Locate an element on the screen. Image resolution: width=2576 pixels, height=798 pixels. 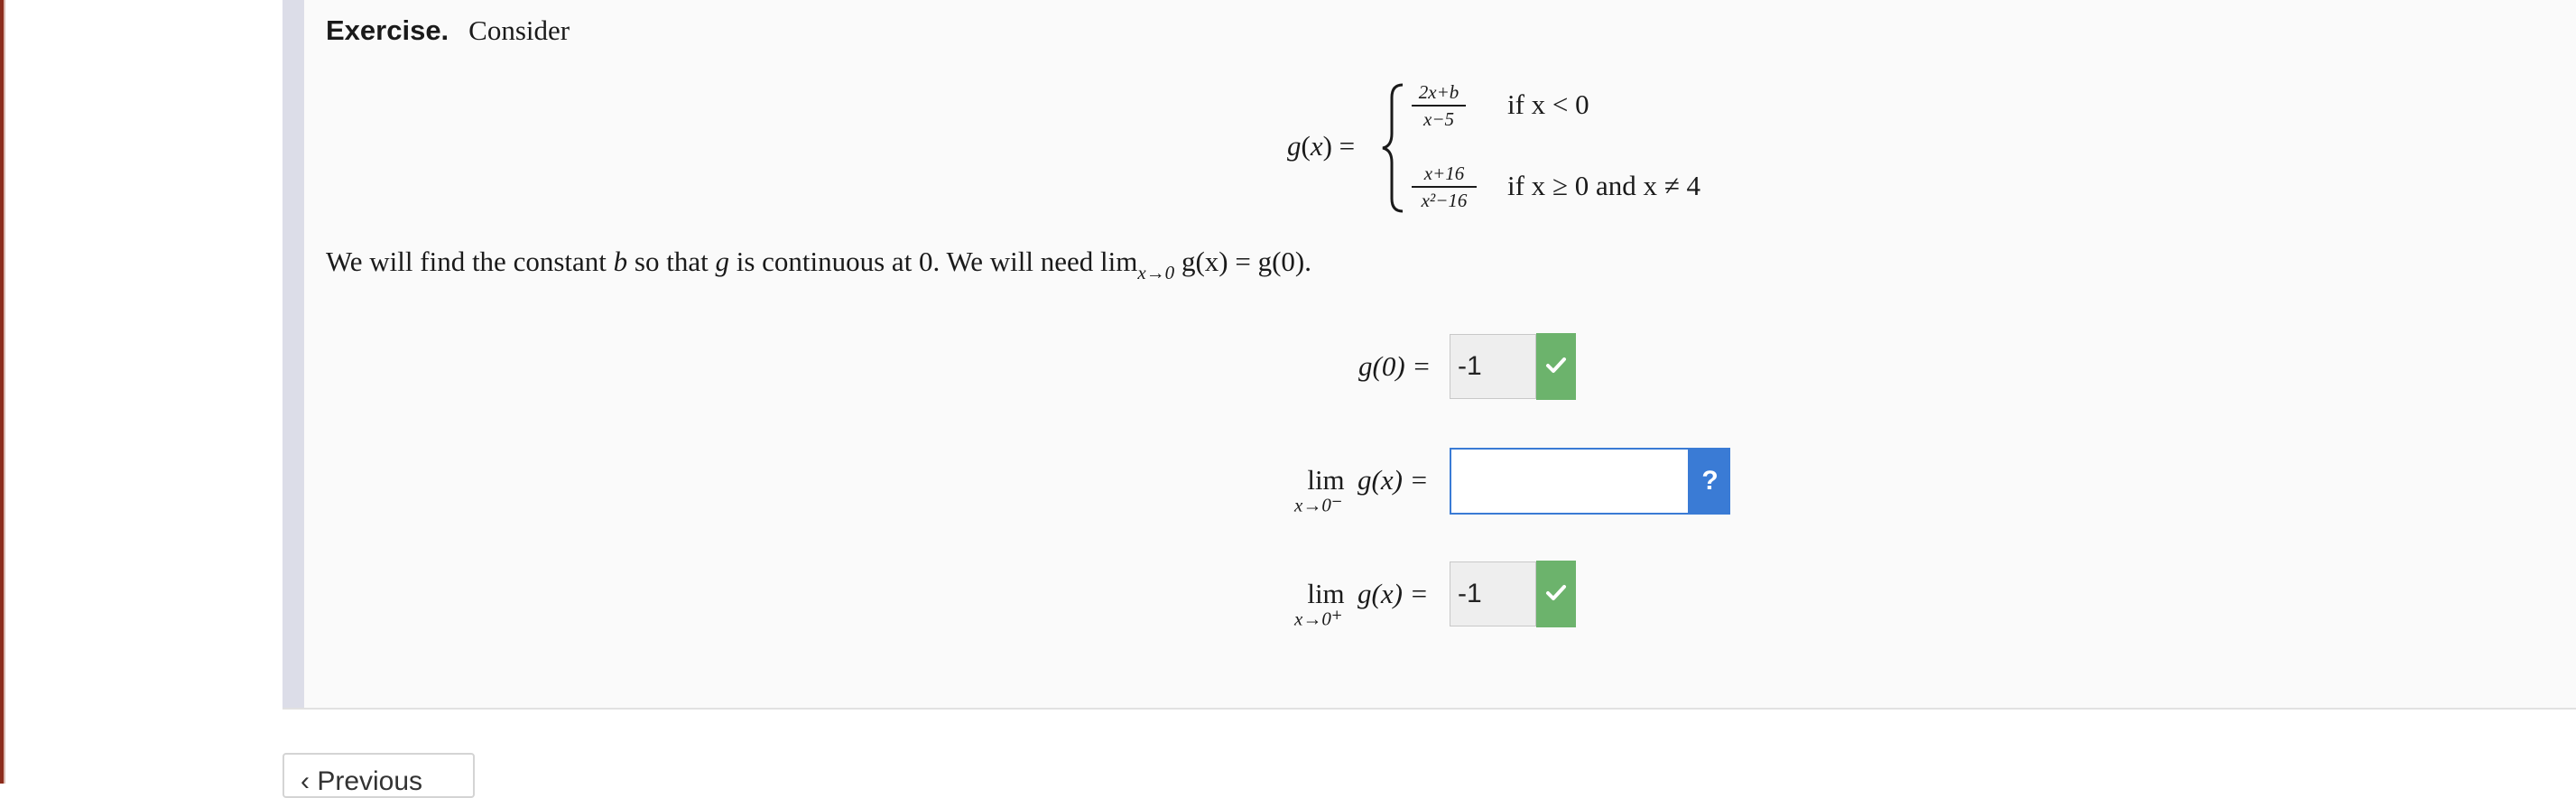
case1-denominator: x−5 is located at coordinates (1438, 119).